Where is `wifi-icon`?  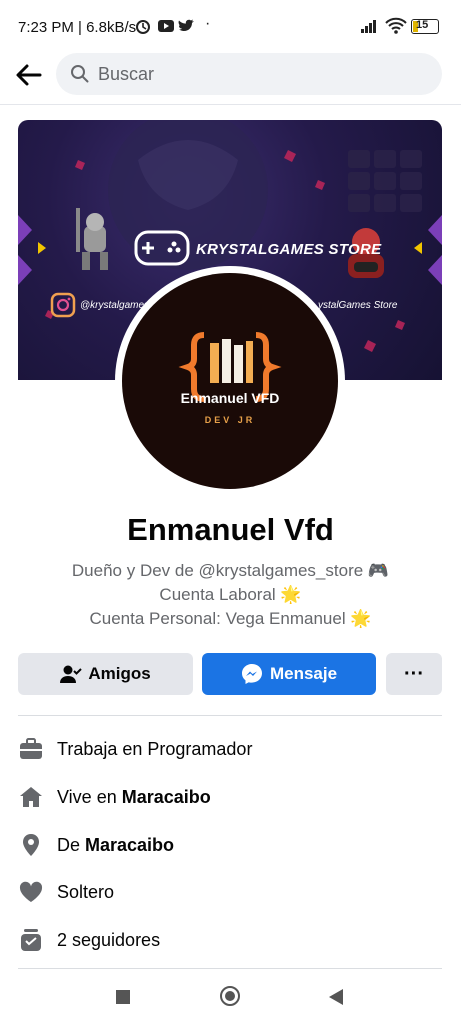 wifi-icon is located at coordinates (396, 25).